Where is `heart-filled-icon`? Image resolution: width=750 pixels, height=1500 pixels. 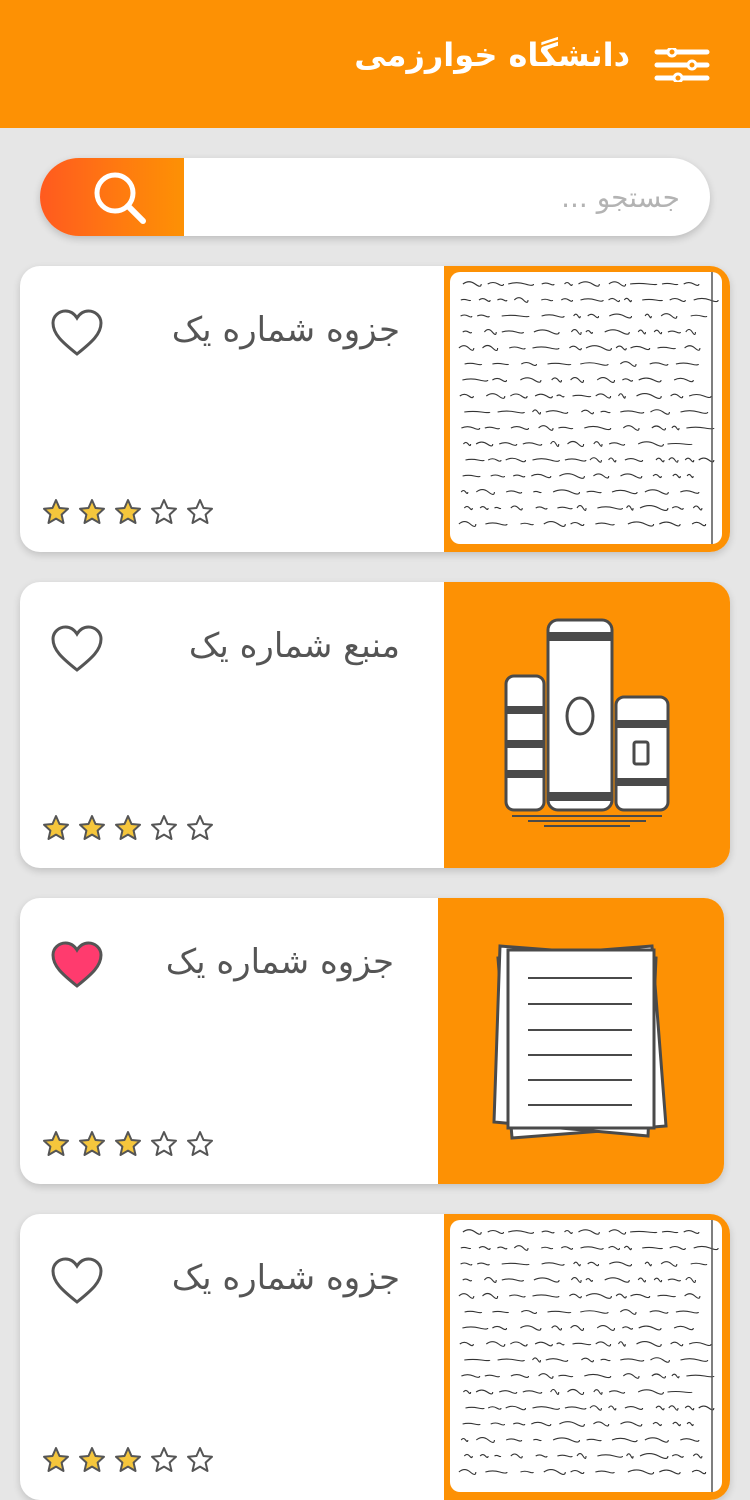 heart-filled-icon is located at coordinates (77, 965).